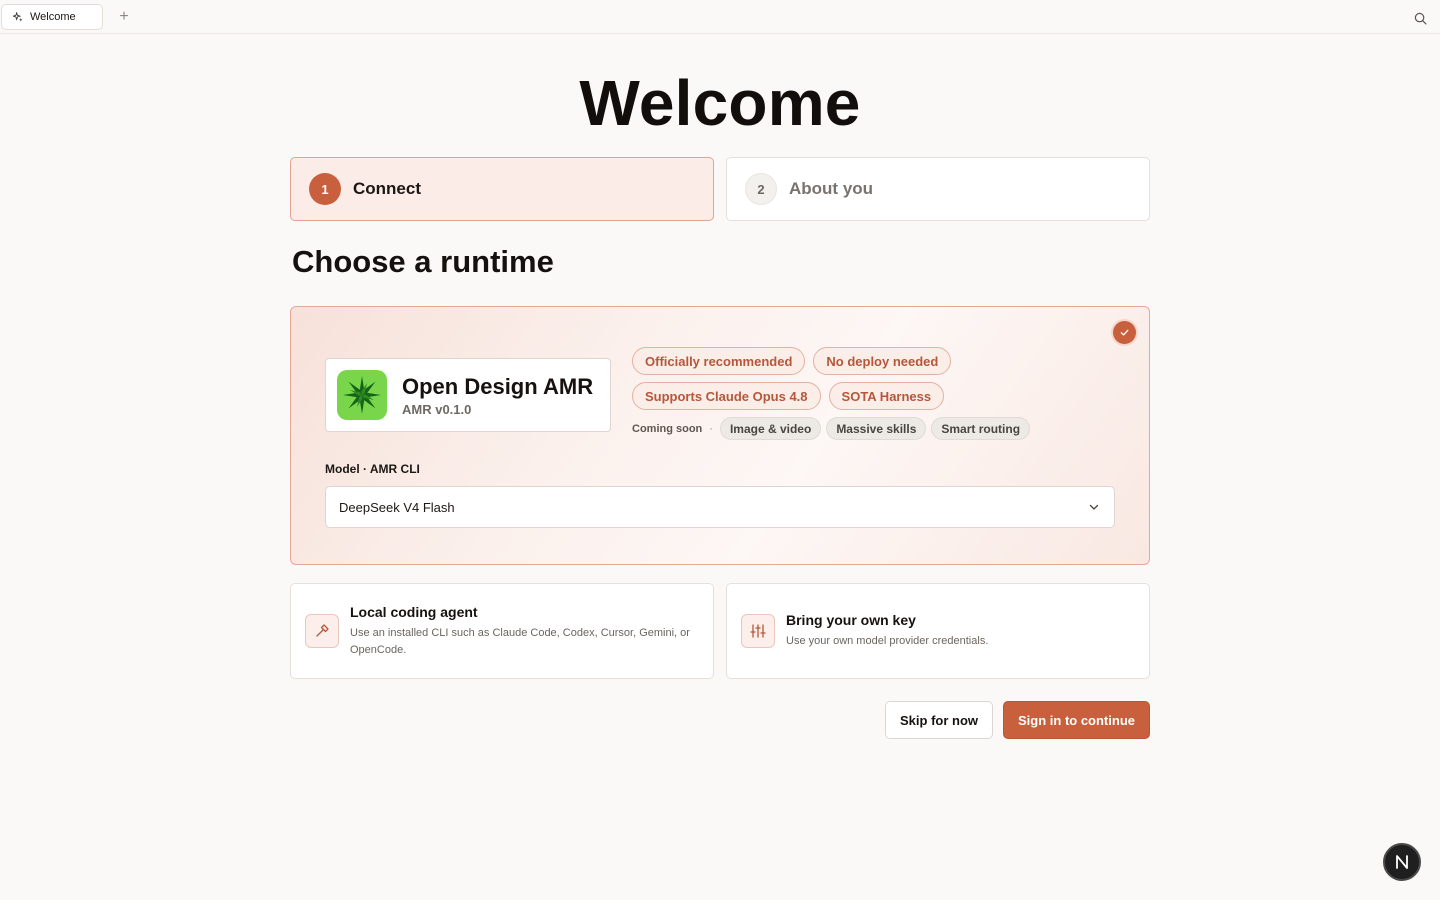 The width and height of the screenshot is (1440, 900). I want to click on green-starburst-logo, so click(362, 395).